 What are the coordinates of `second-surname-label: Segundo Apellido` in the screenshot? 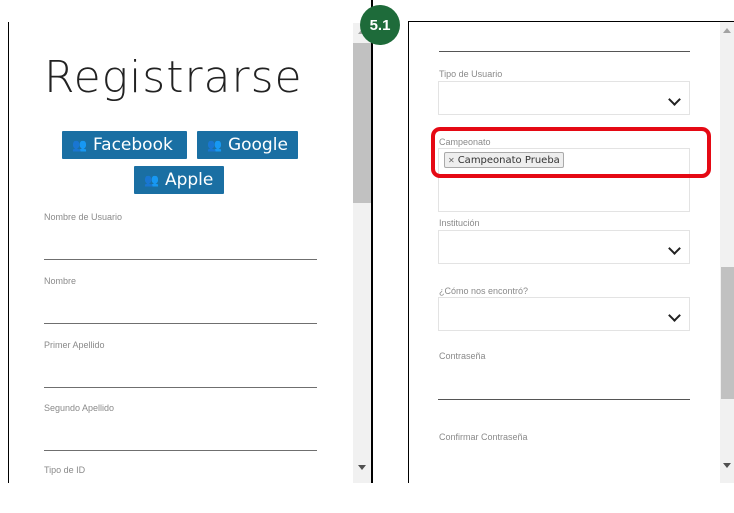 It's located at (79, 408).